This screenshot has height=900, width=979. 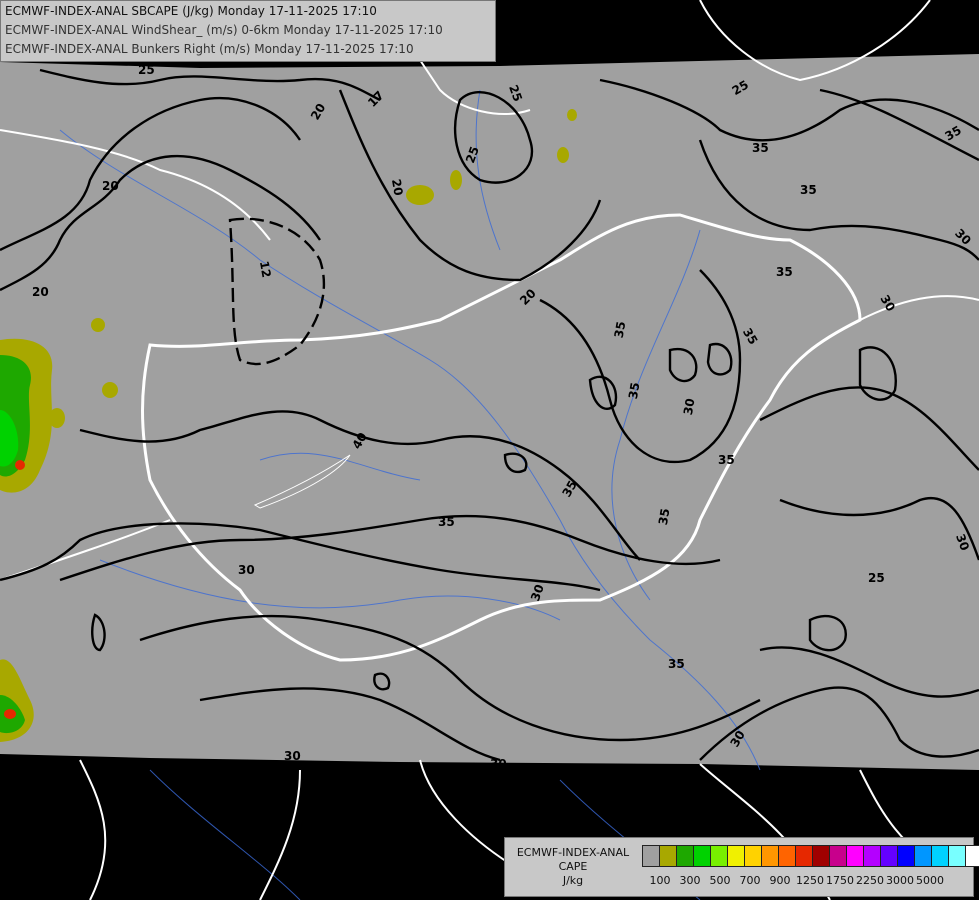 I want to click on contour-label: 12, so click(x=265, y=269).